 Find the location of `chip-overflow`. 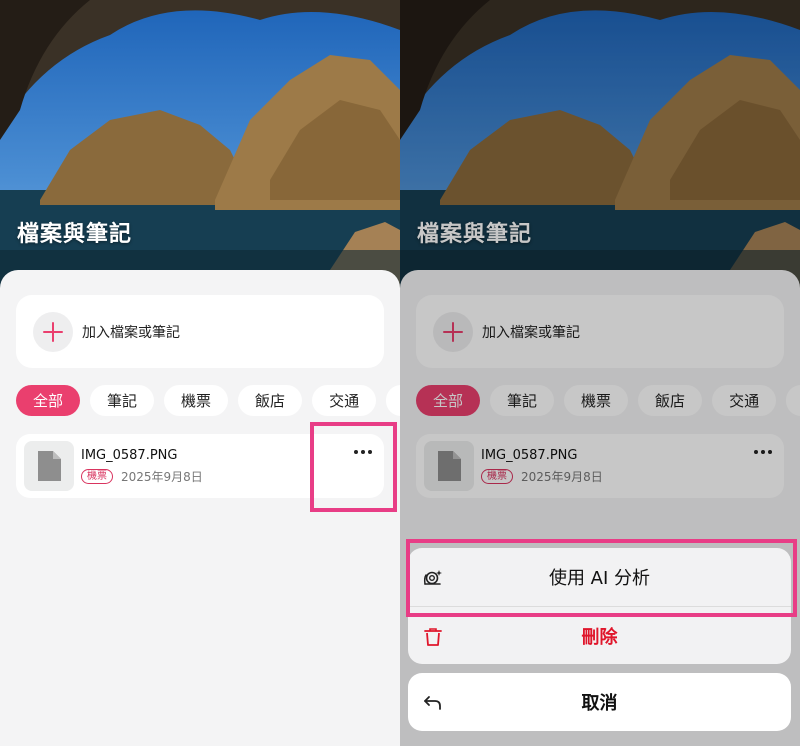

chip-overflow is located at coordinates (393, 400).